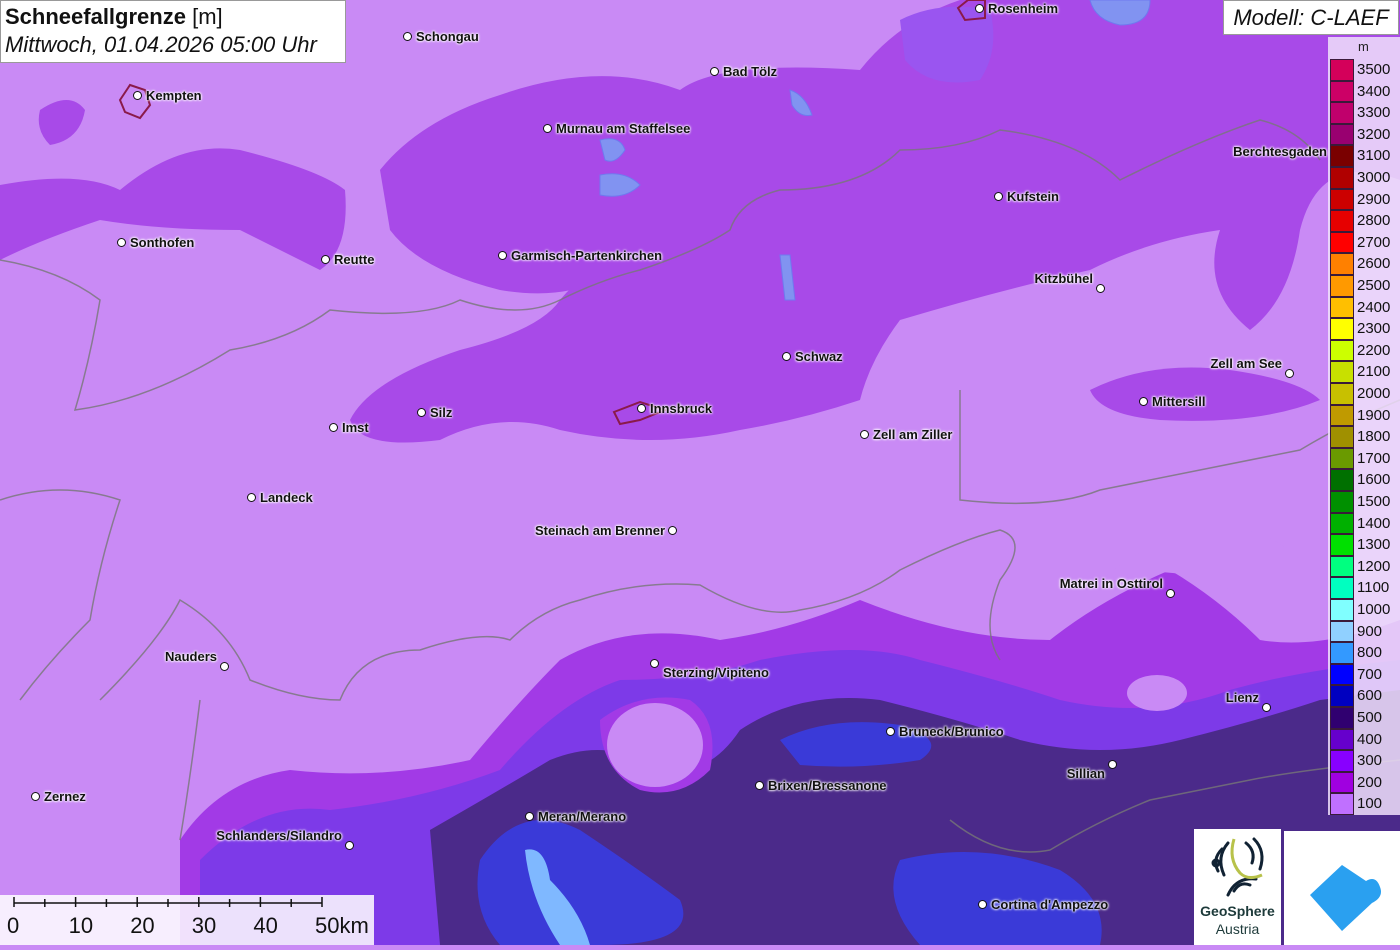  I want to click on city-label: Brixen/Bressanone, so click(827, 785).